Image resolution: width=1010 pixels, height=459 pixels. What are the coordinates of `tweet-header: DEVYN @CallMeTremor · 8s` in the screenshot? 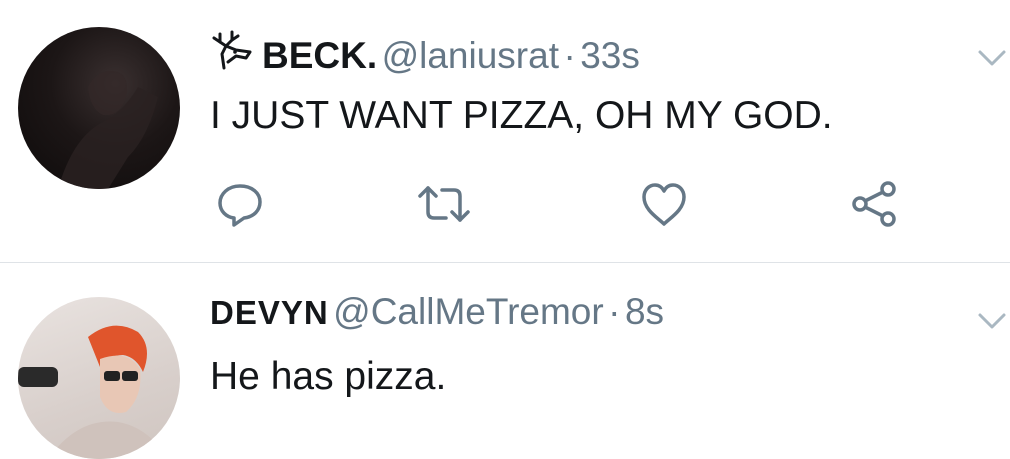 It's located at (437, 312).